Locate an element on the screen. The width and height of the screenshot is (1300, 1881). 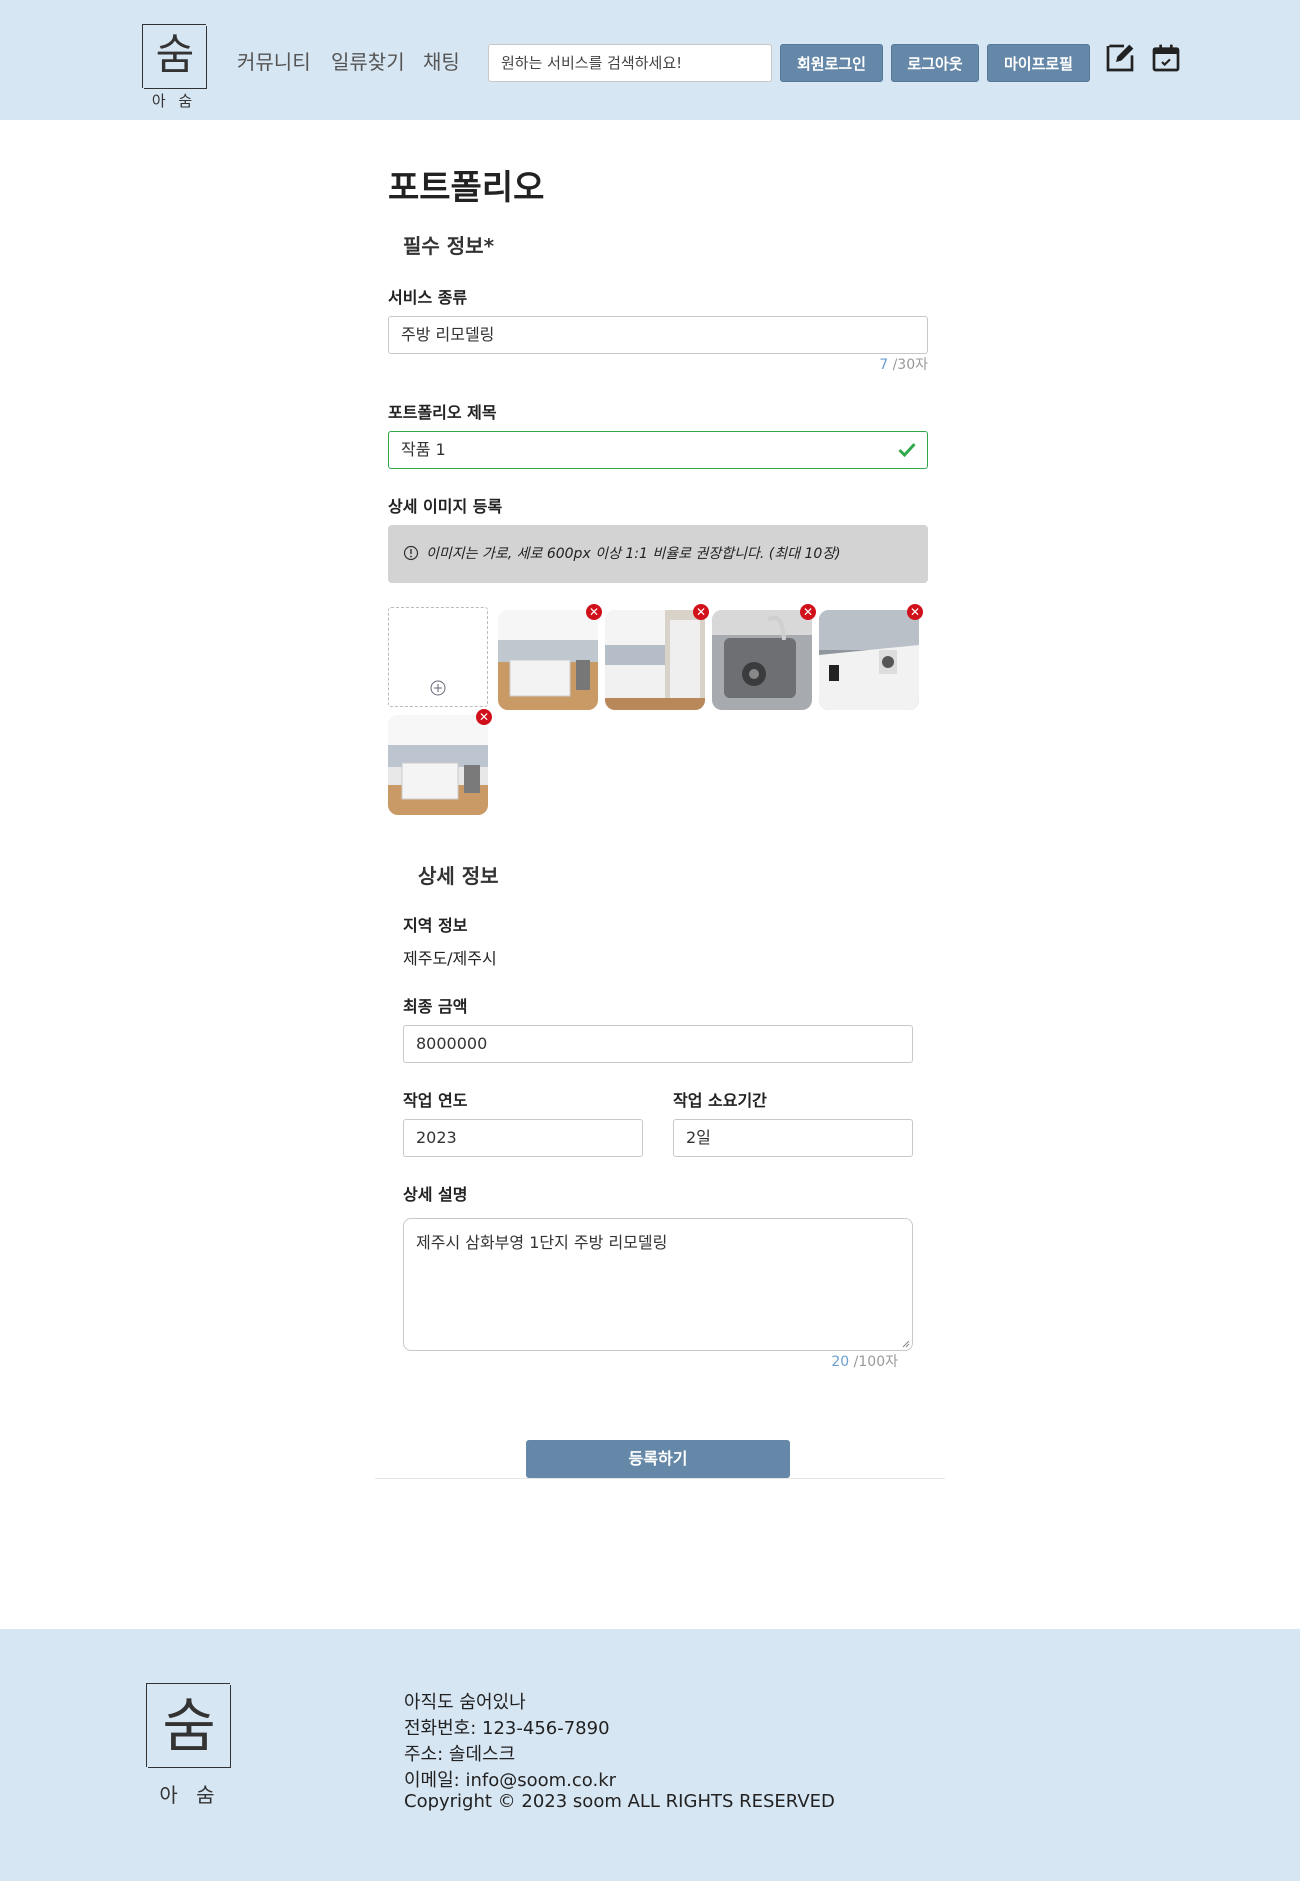
footer-logo-text: 아 숨 is located at coordinates (190, 1795).